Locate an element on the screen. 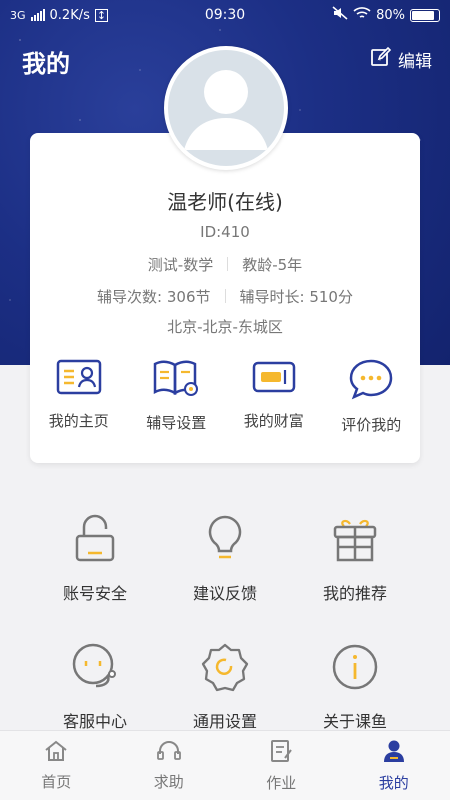 This screenshot has width=450, height=800. menu-label: 关于课鱼 is located at coordinates (354, 721).